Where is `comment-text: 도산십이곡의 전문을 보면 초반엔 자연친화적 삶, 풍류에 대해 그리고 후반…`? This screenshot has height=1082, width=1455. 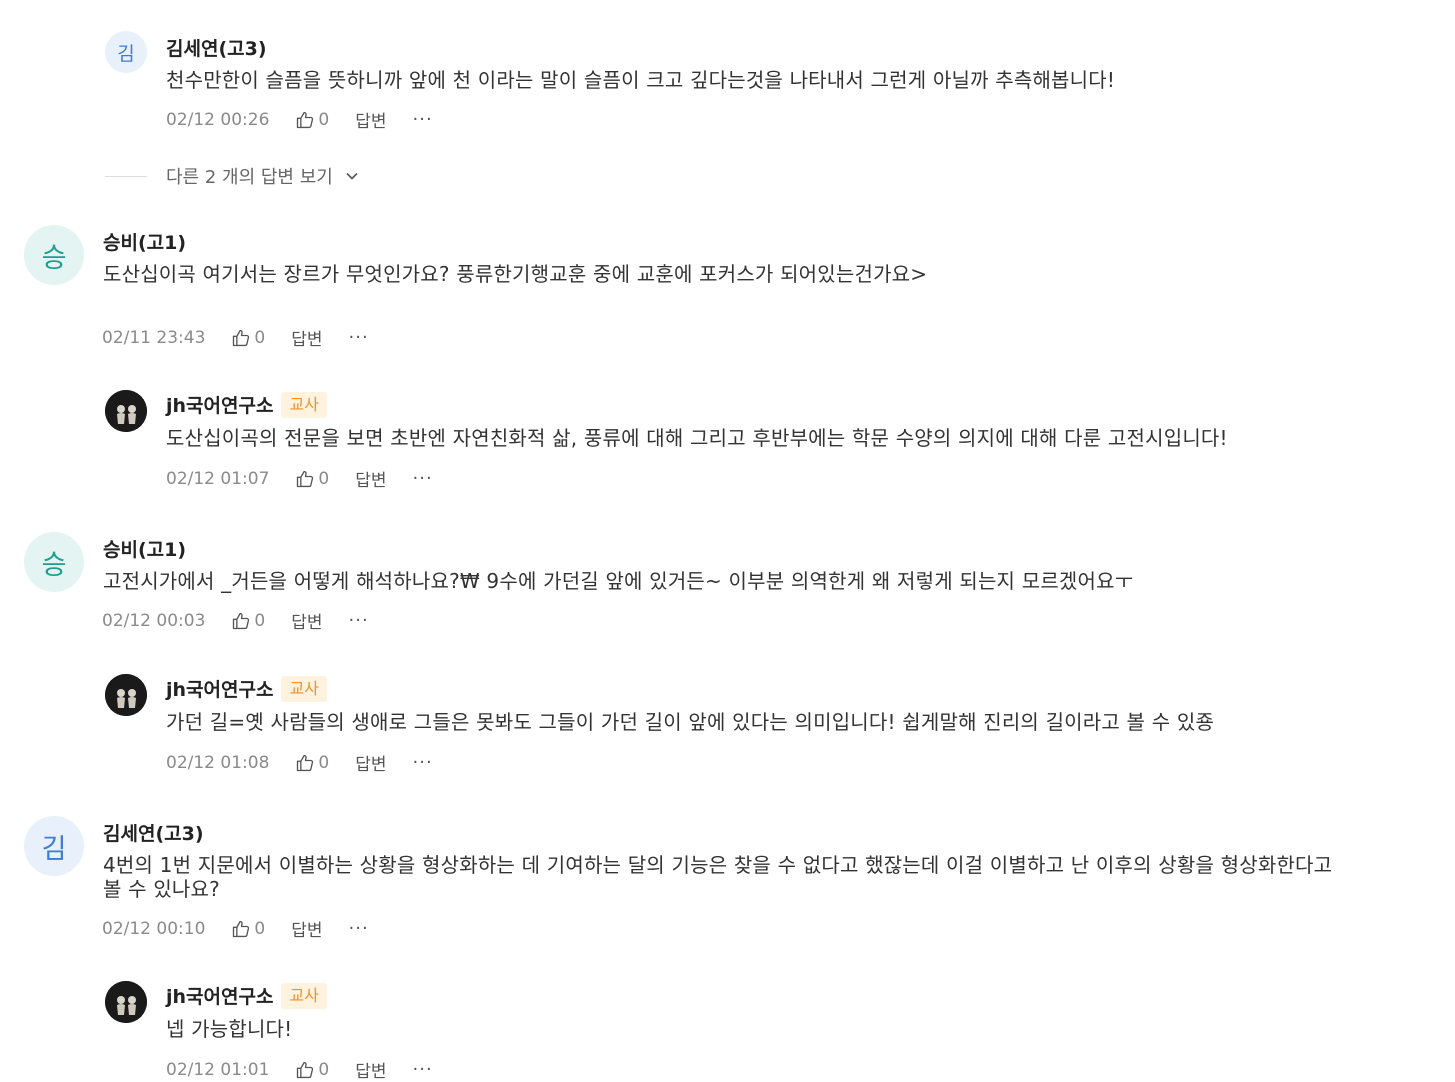 comment-text: 도산십이곡의 전문을 보면 초반엔 자연친화적 삶, 풍류에 대해 그리고 후반… is located at coordinates (697, 438).